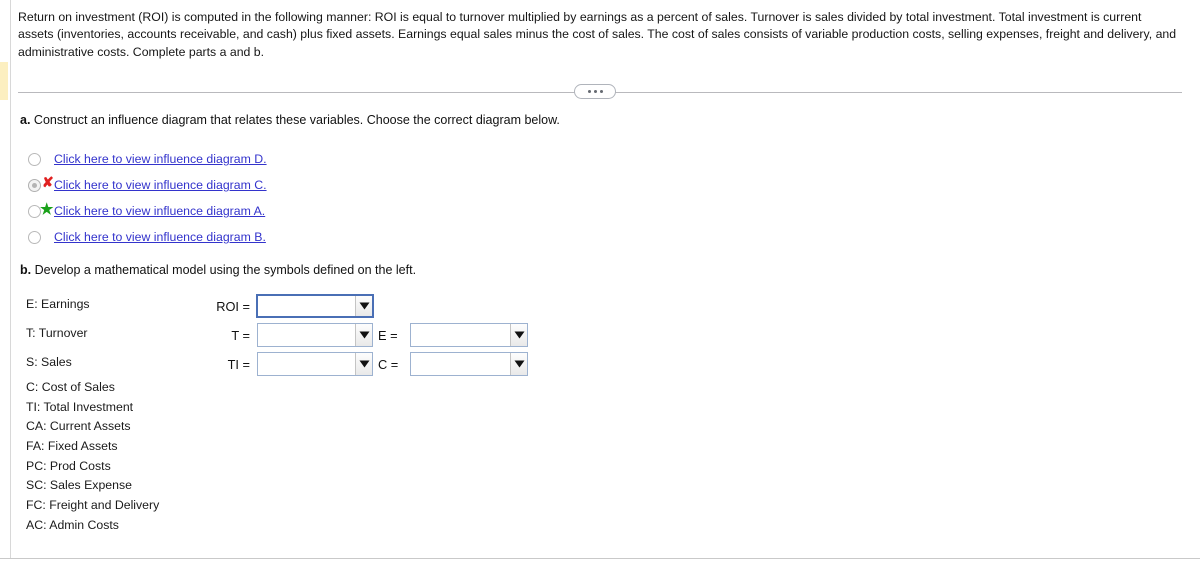  I want to click on dropdown-roi-value, so click(306, 306).